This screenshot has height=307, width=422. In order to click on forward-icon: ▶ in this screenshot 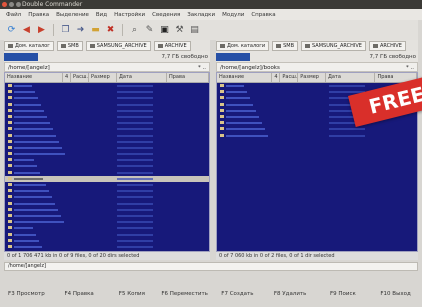, I will do `click(41, 30)`.